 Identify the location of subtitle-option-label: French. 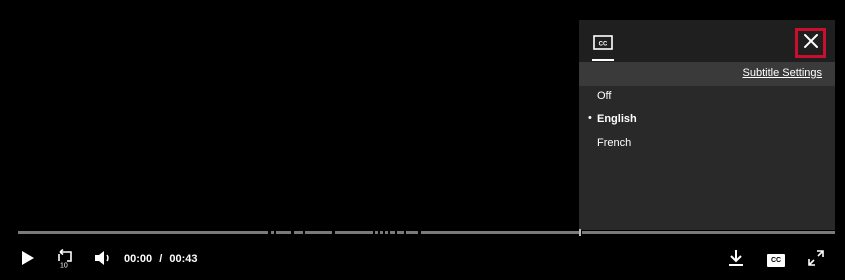
(614, 143).